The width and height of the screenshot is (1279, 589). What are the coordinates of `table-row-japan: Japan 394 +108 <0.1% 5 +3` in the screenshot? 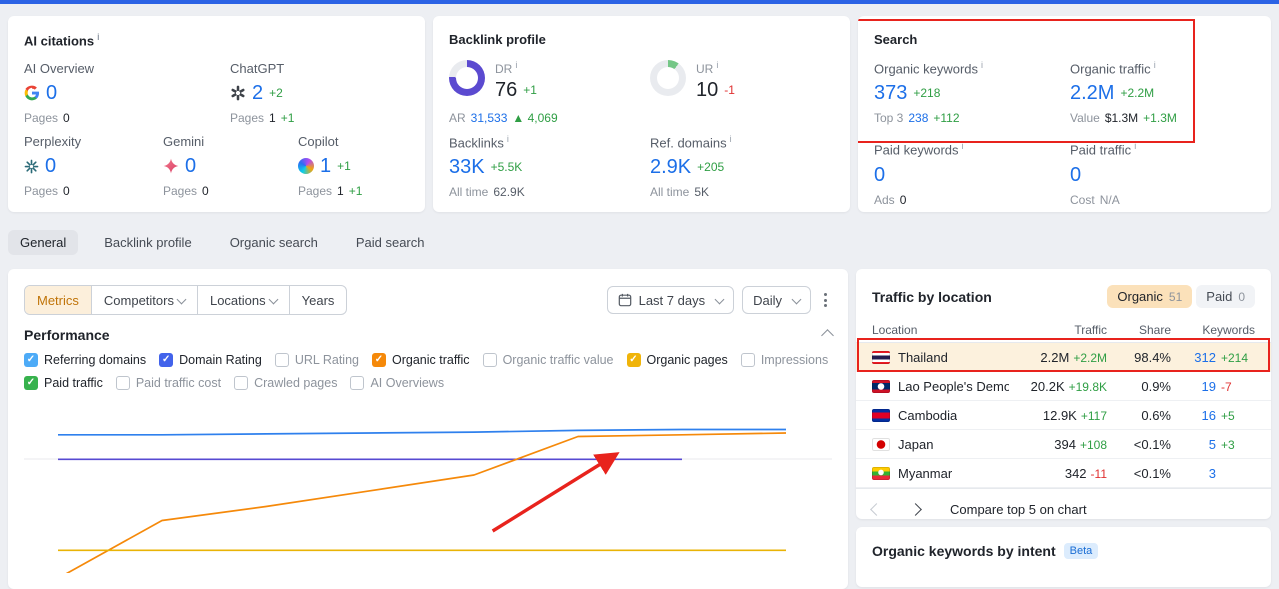 It's located at (1063, 444).